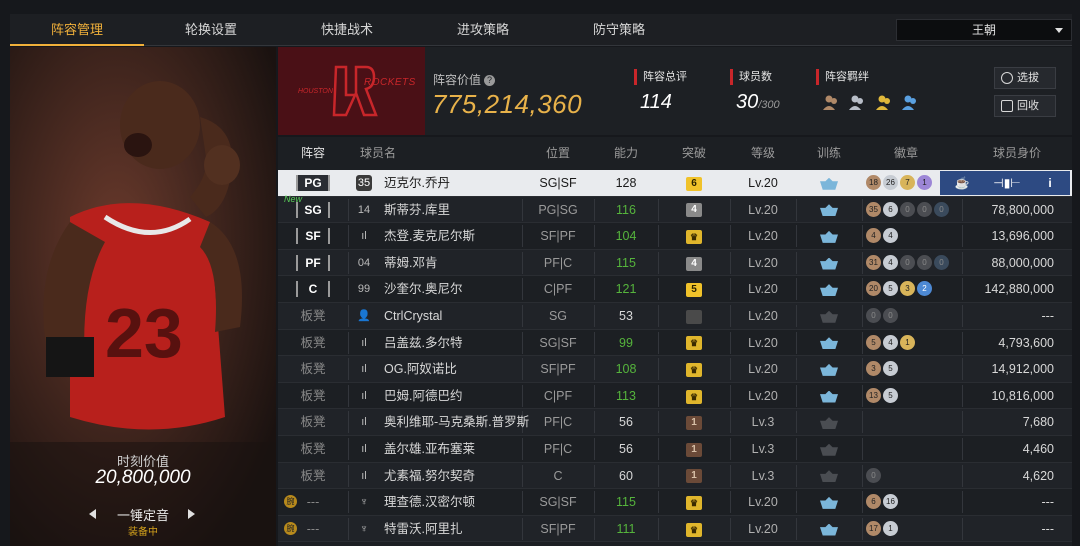 Image resolution: width=1080 pixels, height=546 pixels. Describe the element at coordinates (907, 289) in the screenshot. I see `badge-icon: 3` at that location.